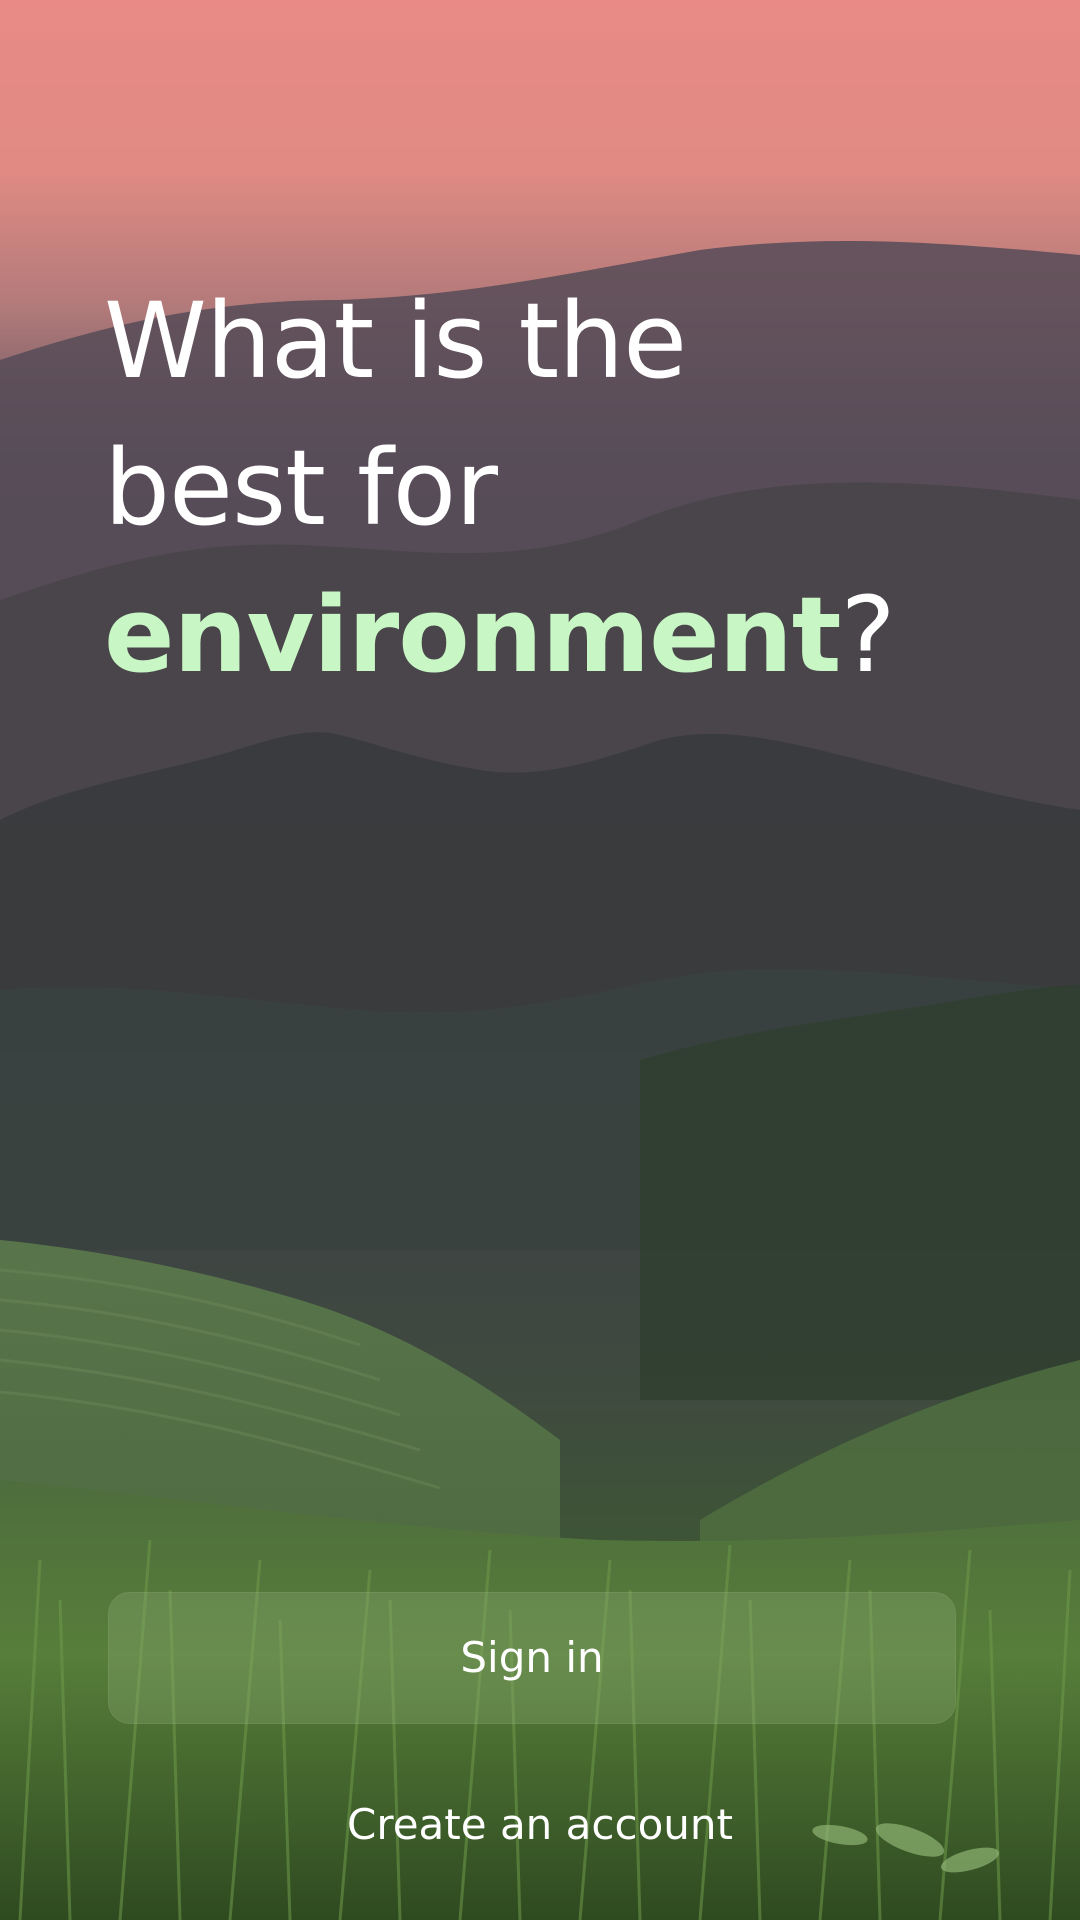 This screenshot has height=1920, width=1080. I want to click on sign-in-button: Sign in, so click(532, 1658).